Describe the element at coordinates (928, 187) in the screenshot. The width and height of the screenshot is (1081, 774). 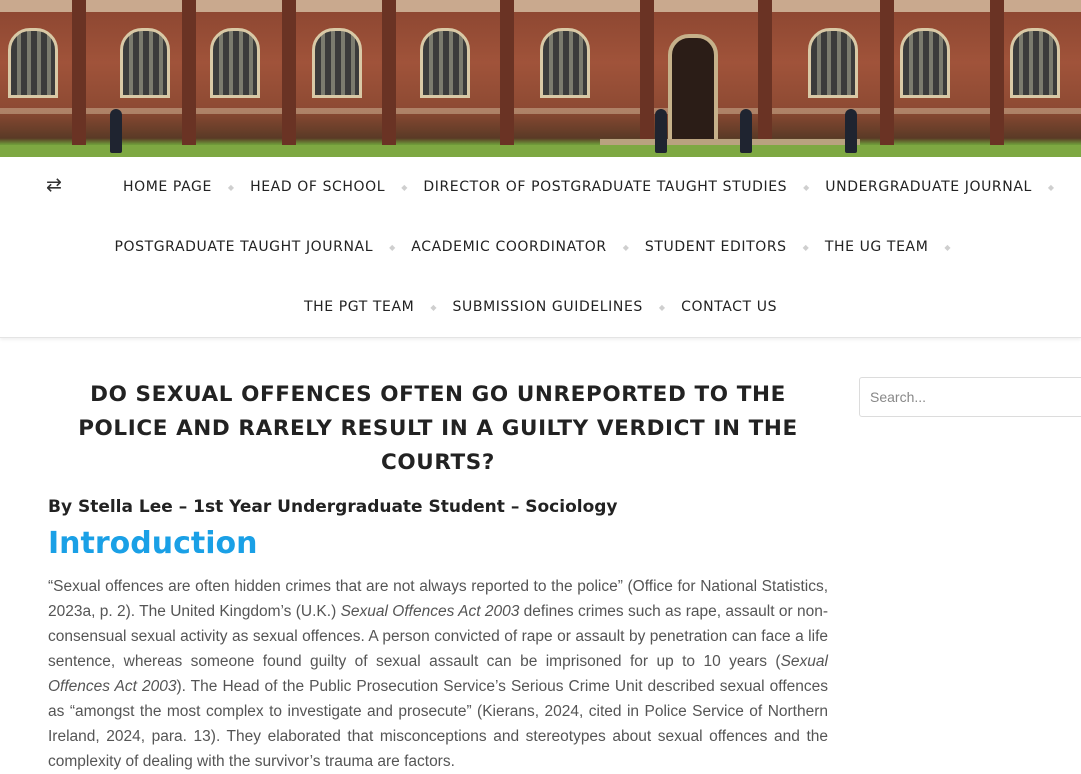
I see `nav-item-undergraduate-journal: UNDERGRADUATE JOURNAL` at that location.